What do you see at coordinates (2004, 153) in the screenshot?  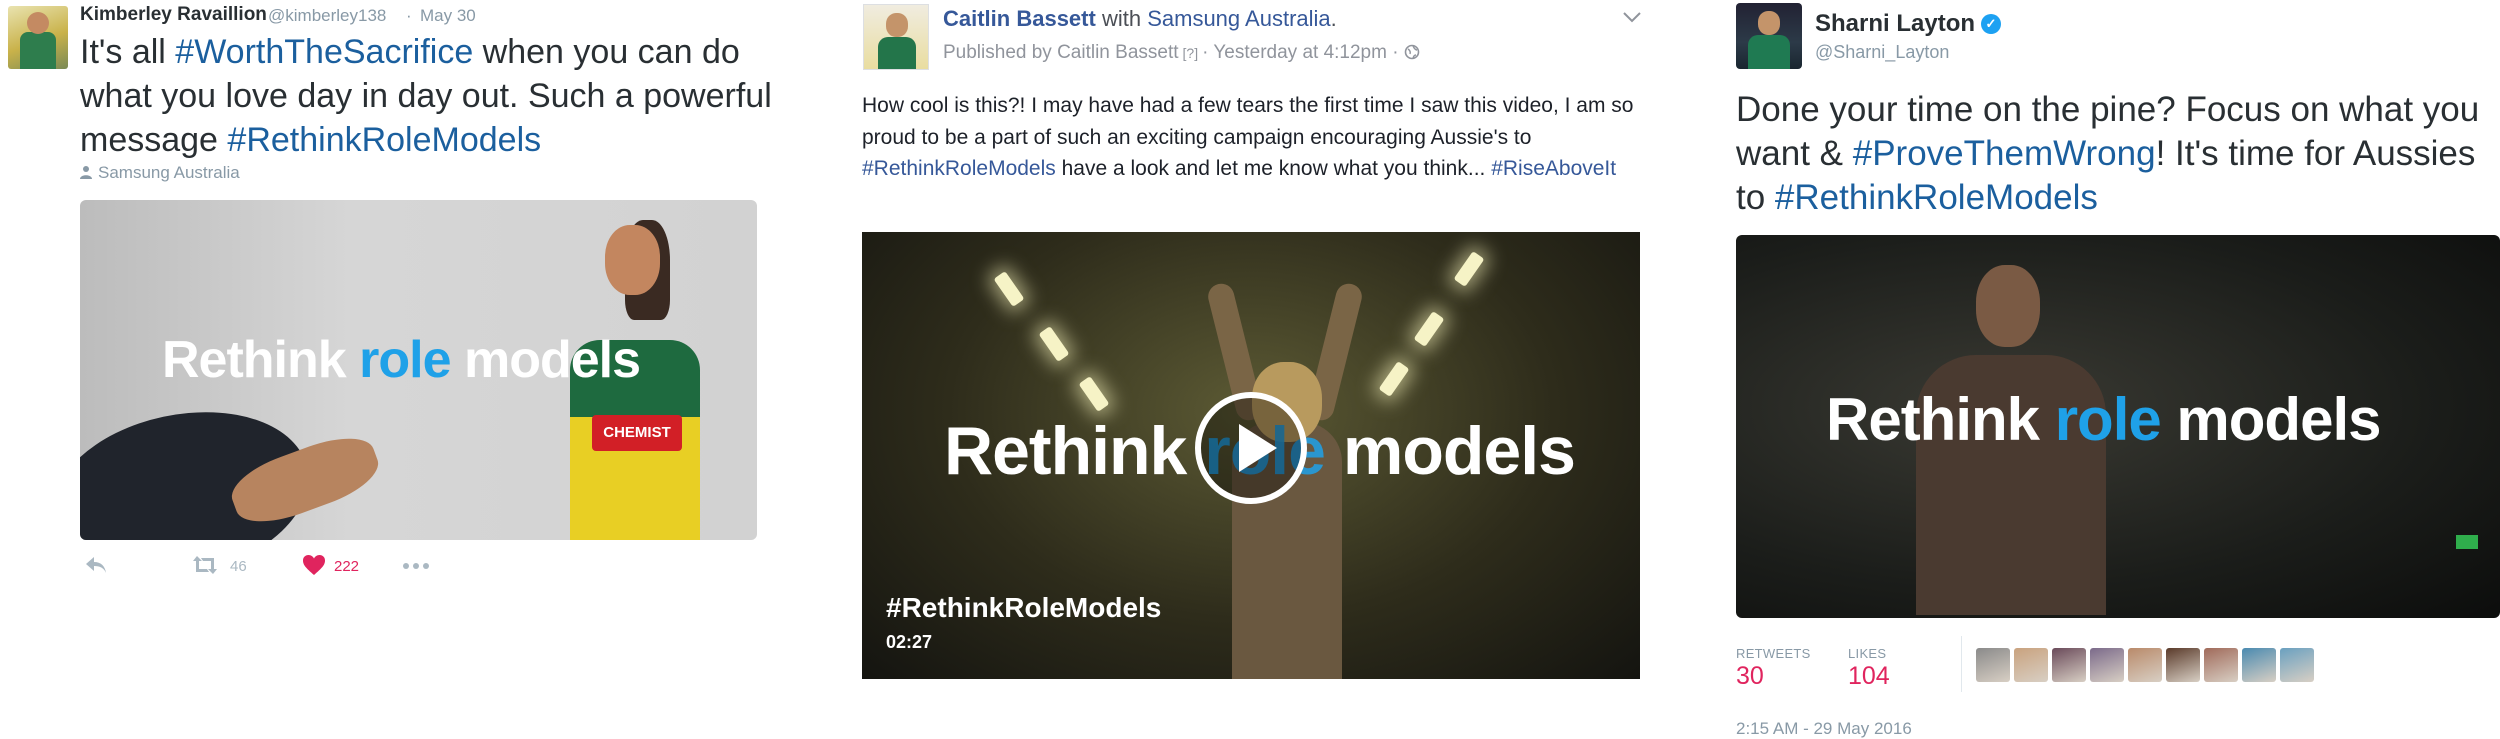 I see `hashtag-link: #ProveThemWrong` at bounding box center [2004, 153].